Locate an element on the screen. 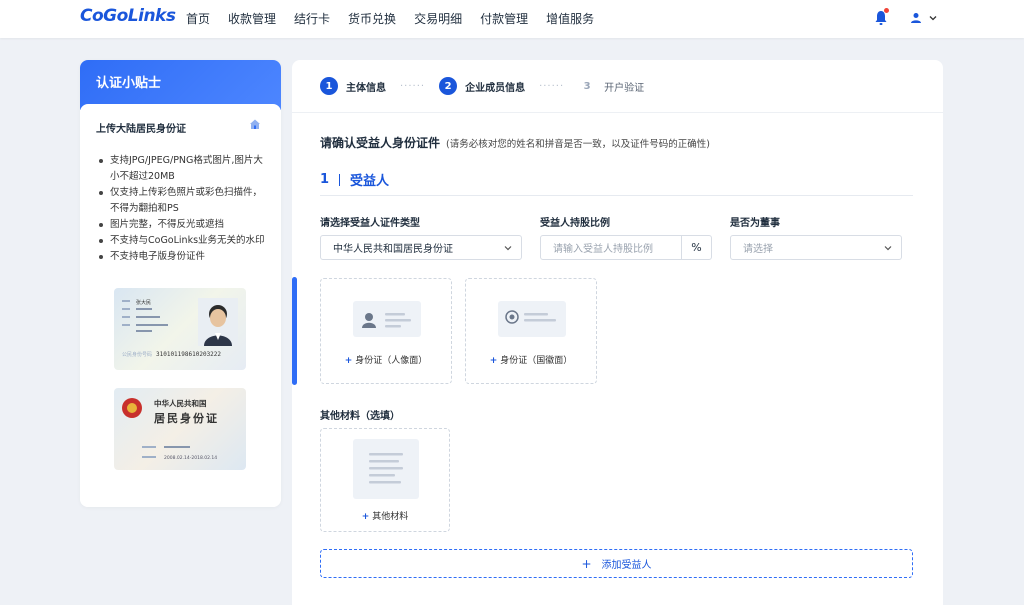  upload-id-back-label: + 身份证（国徽面） is located at coordinates (531, 361).